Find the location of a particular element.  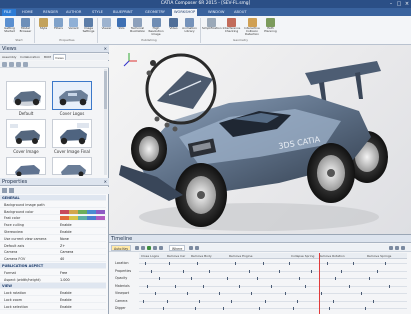

filter-icon is located at coordinates (197, 248).